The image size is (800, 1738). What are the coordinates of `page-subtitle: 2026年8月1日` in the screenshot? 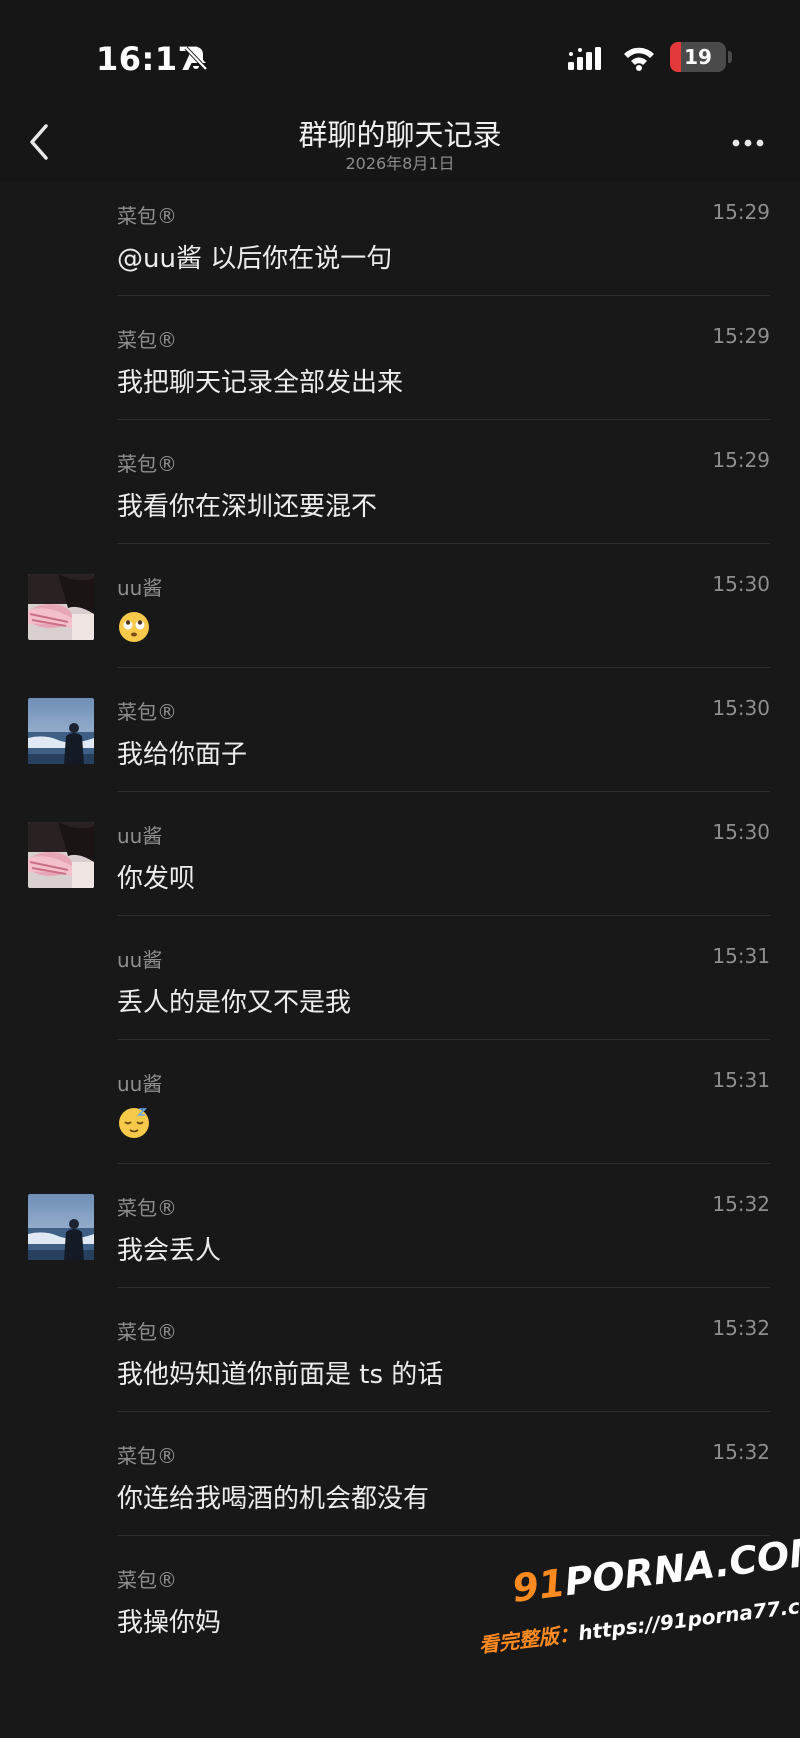 It's located at (400, 163).